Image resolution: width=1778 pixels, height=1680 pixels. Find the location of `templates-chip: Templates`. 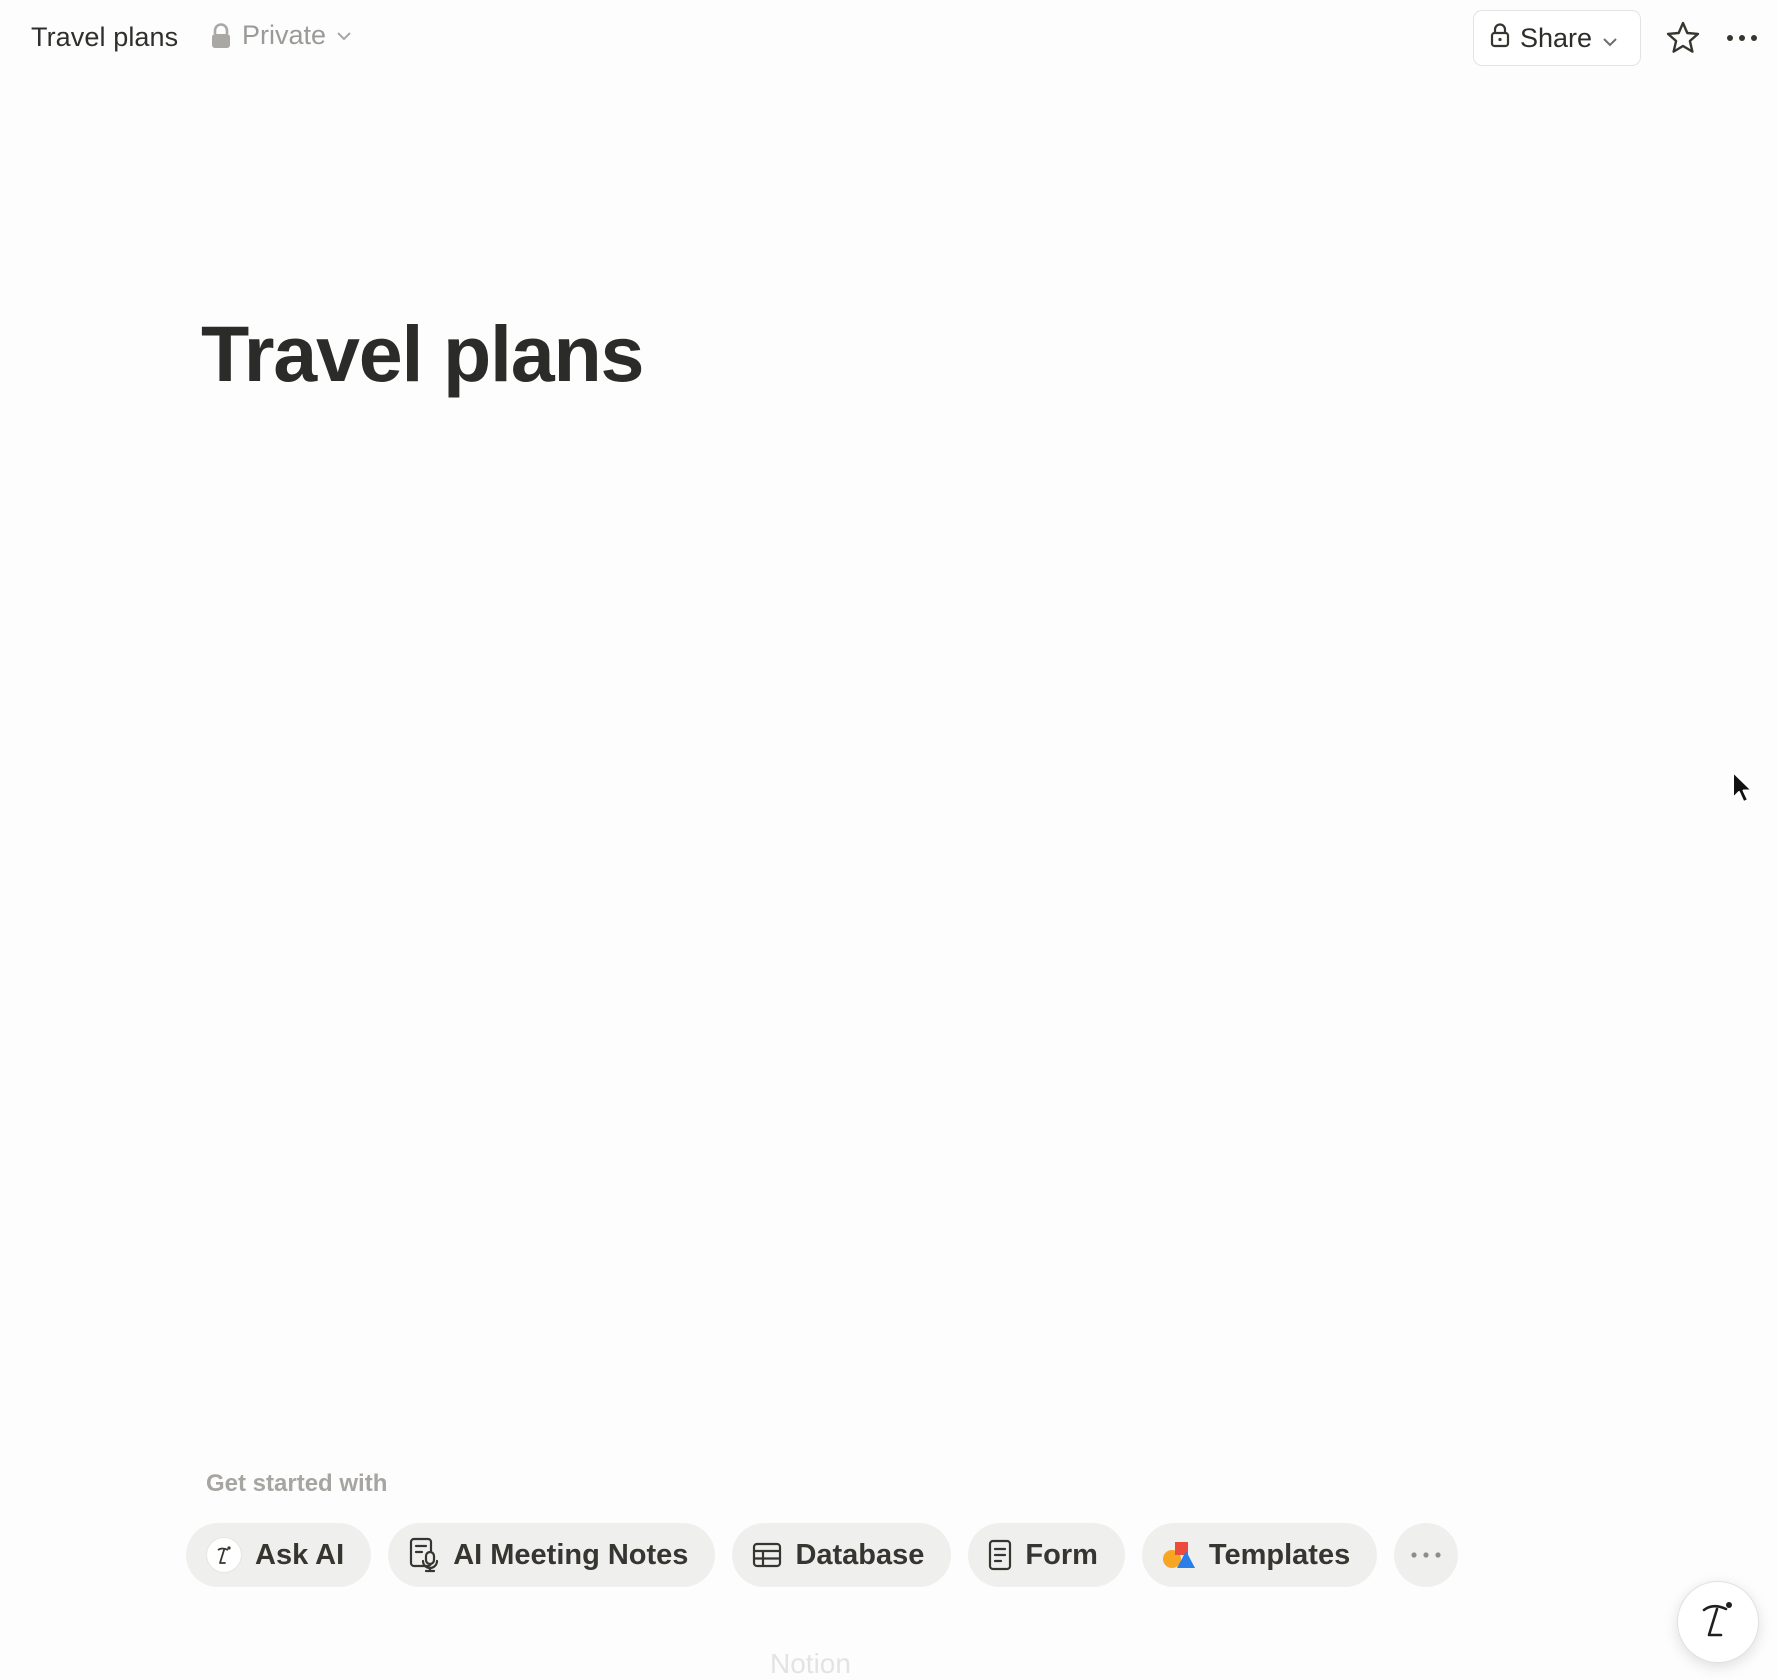

templates-chip: Templates is located at coordinates (1259, 1555).